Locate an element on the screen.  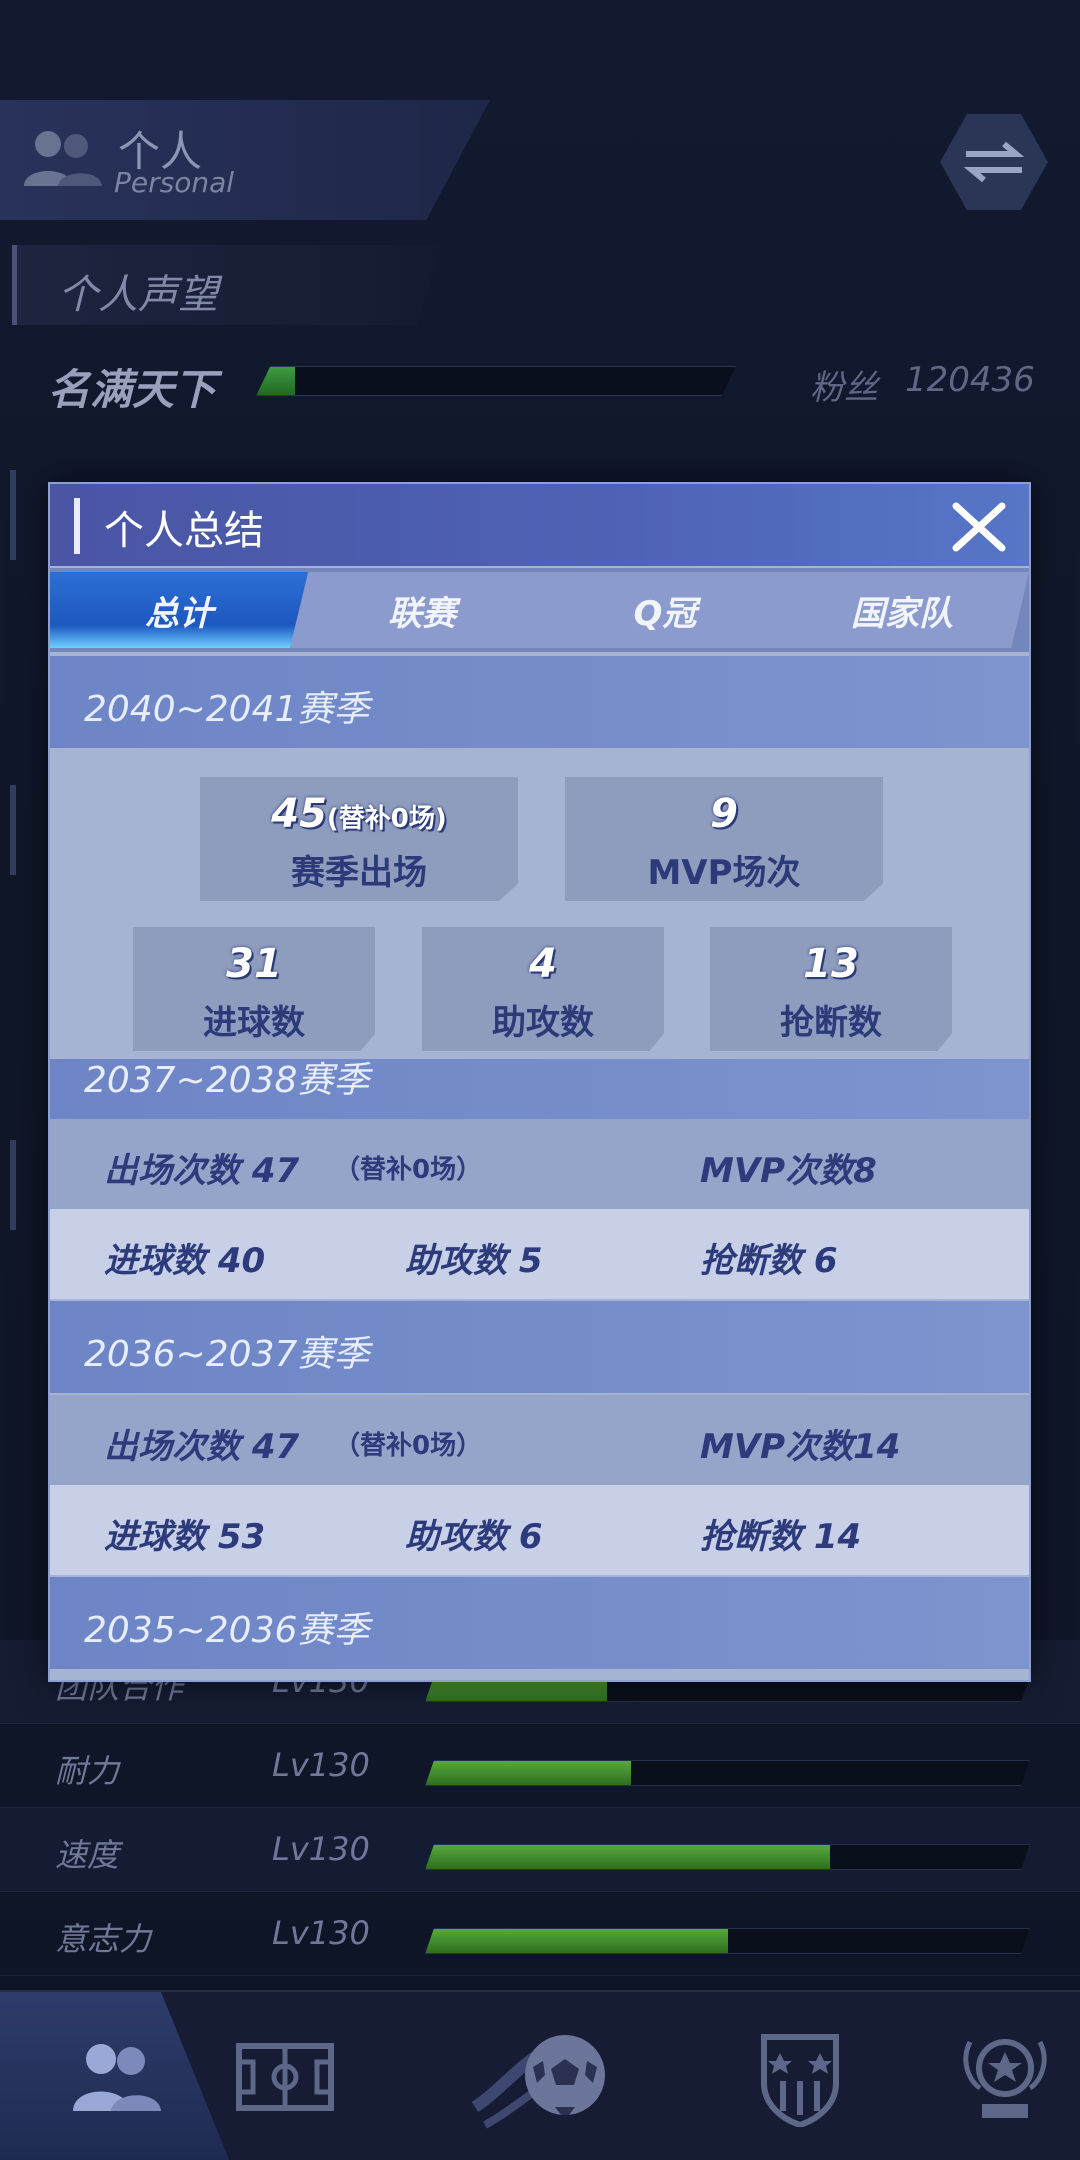
bottom-nav is located at coordinates (540, 2075).